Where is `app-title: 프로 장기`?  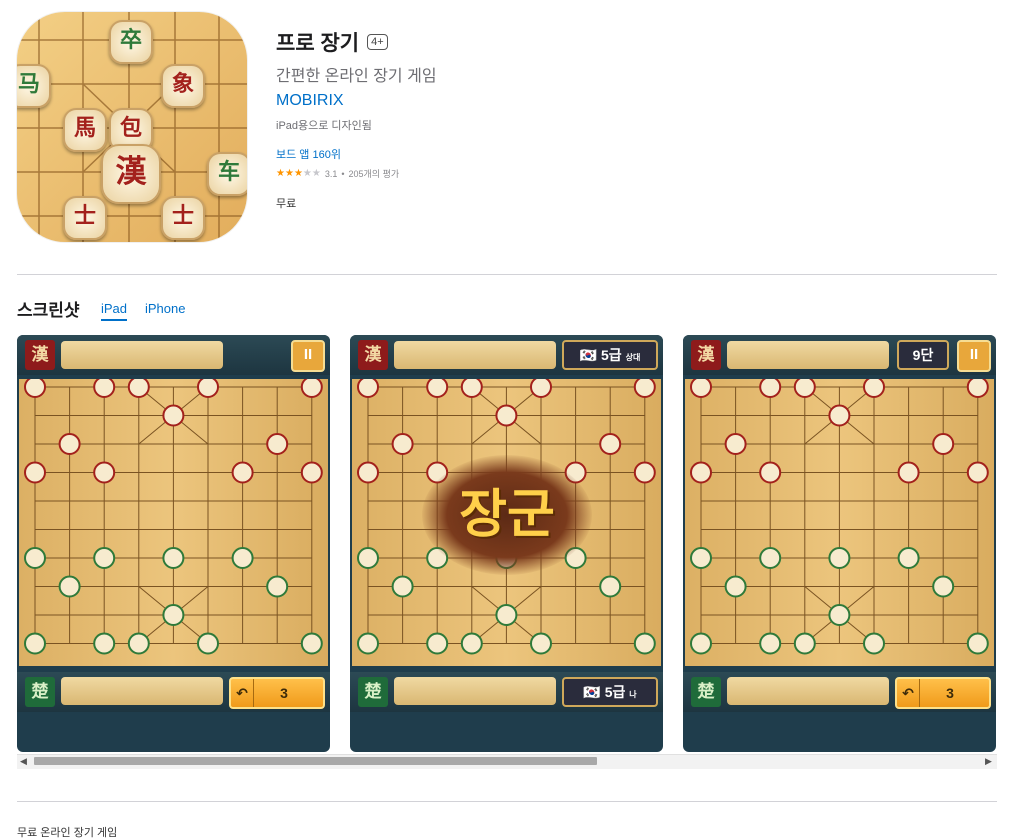
app-title: 프로 장기 is located at coordinates (318, 43).